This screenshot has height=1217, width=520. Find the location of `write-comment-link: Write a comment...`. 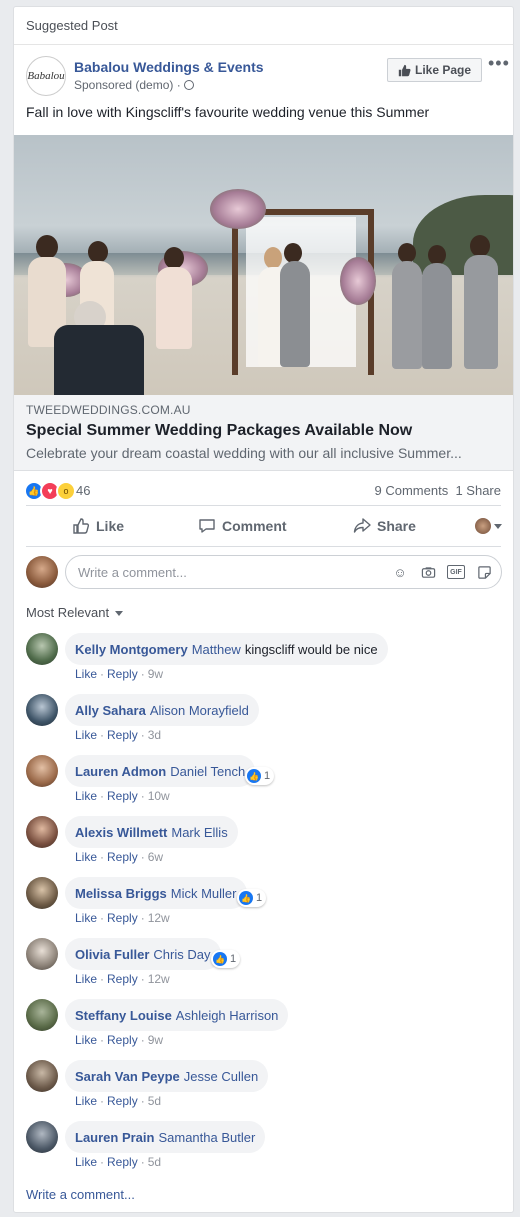

write-comment-link: Write a comment... is located at coordinates (80, 1194).